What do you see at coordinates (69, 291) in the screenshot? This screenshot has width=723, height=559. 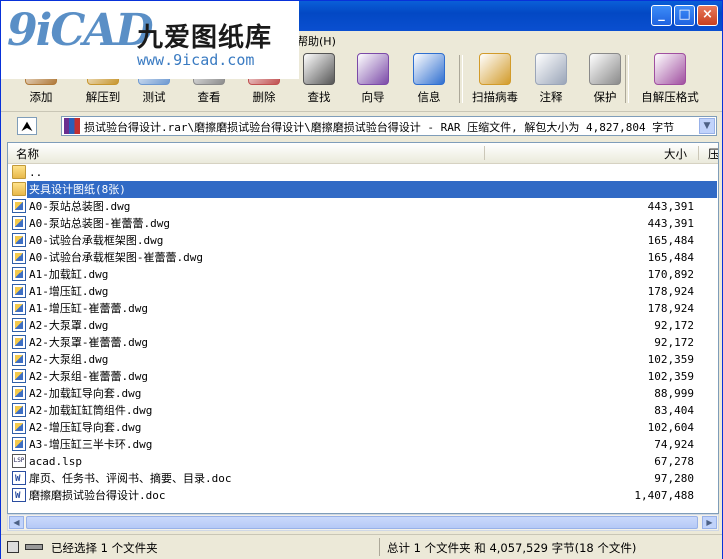 I see `file-name: A1-增压缸.dwg` at bounding box center [69, 291].